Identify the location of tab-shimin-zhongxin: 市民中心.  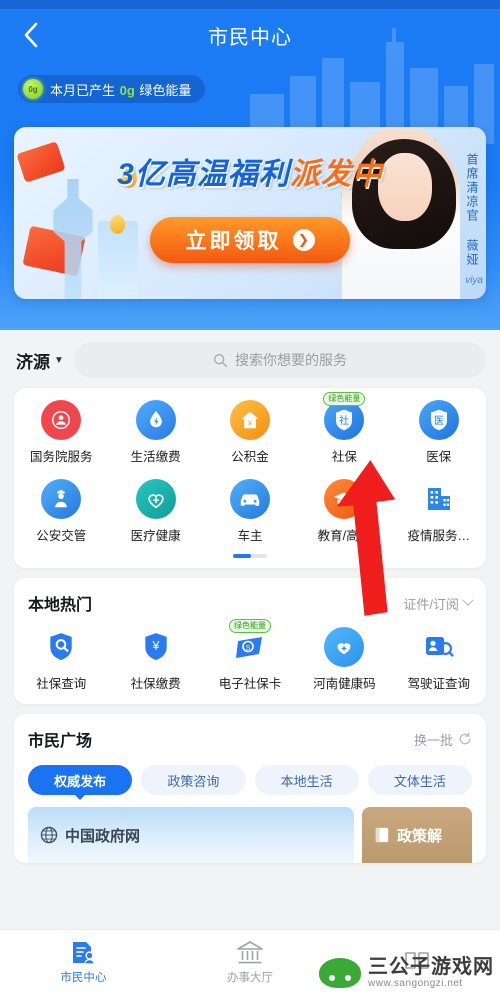
(83, 962).